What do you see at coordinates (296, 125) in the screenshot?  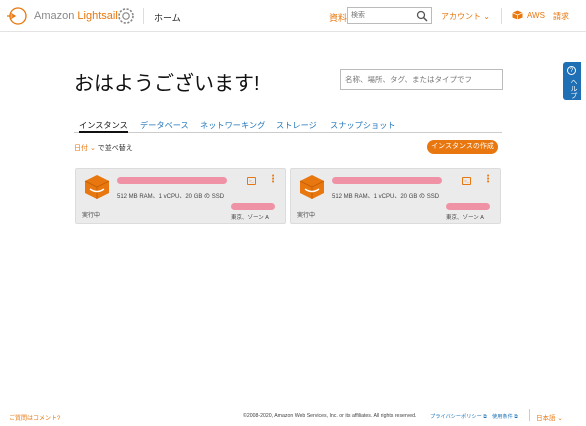 I see `tab-storage: ストレージ` at bounding box center [296, 125].